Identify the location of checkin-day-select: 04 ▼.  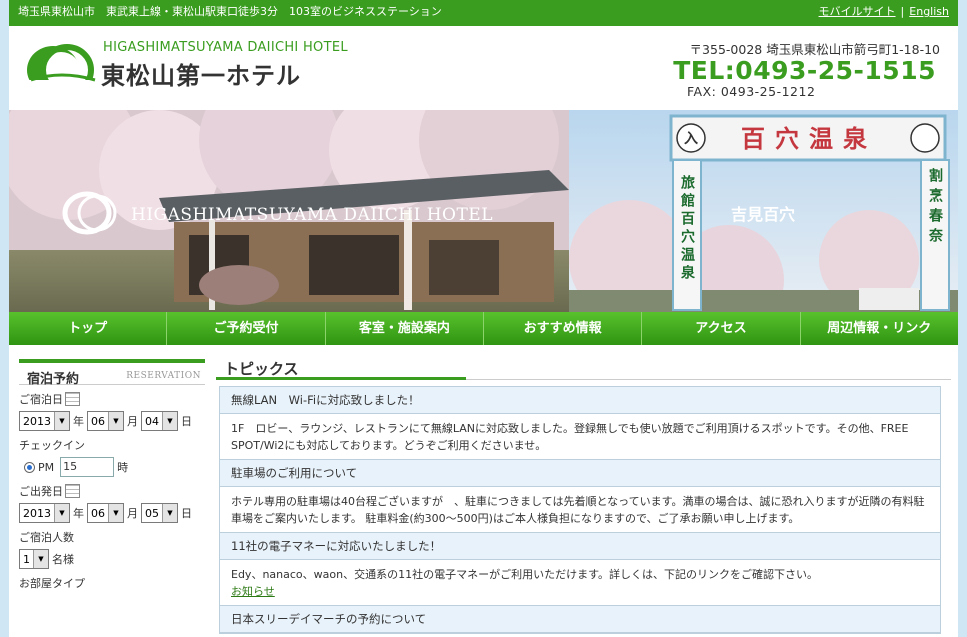
(159, 421).